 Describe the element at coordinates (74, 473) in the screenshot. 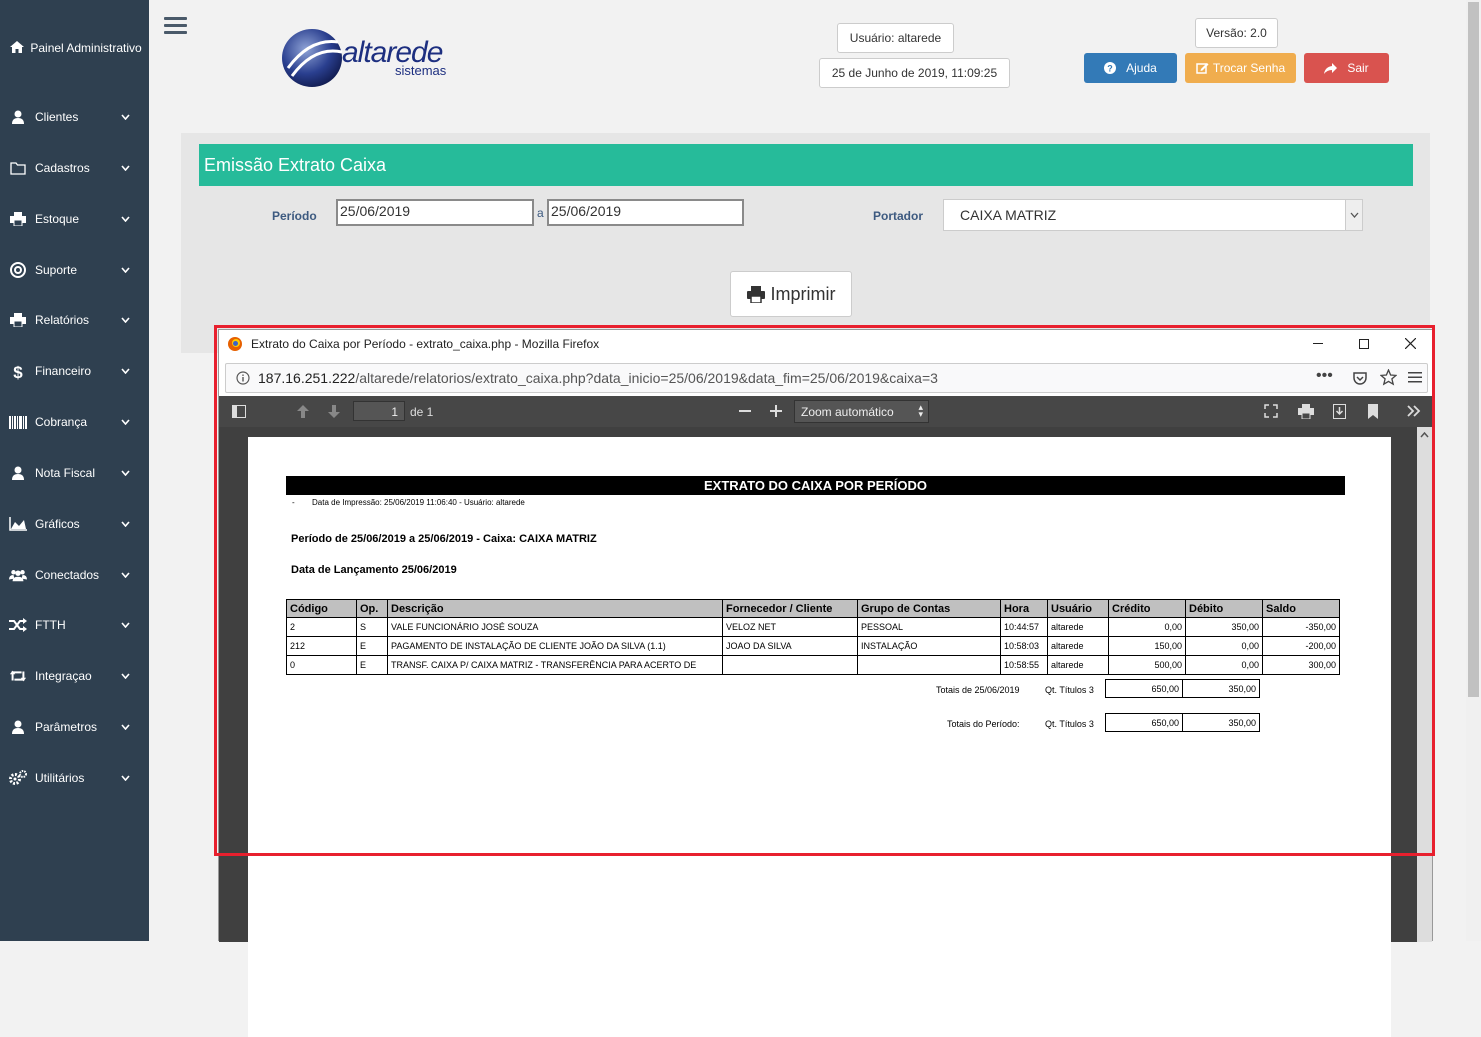

I see `sidebar-item-nota-fiscal: Nota Fiscal` at that location.